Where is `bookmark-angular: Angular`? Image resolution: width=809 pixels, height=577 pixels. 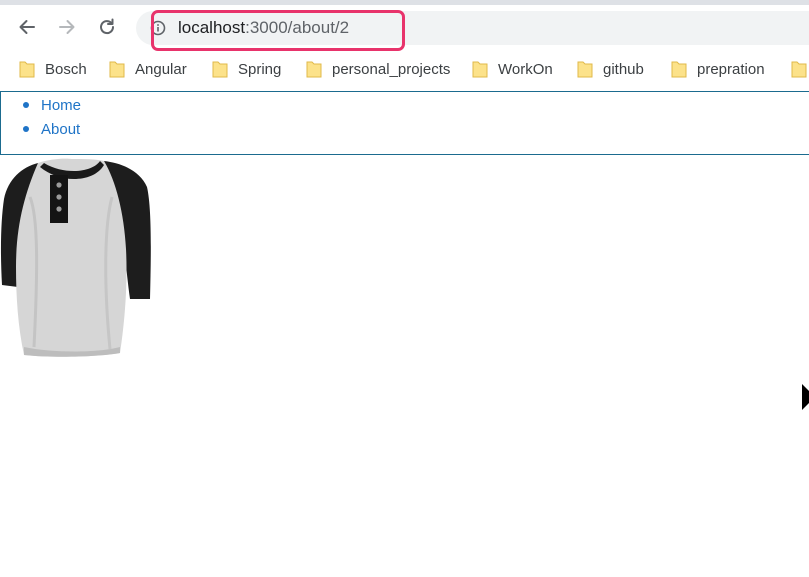 bookmark-angular: Angular is located at coordinates (148, 69).